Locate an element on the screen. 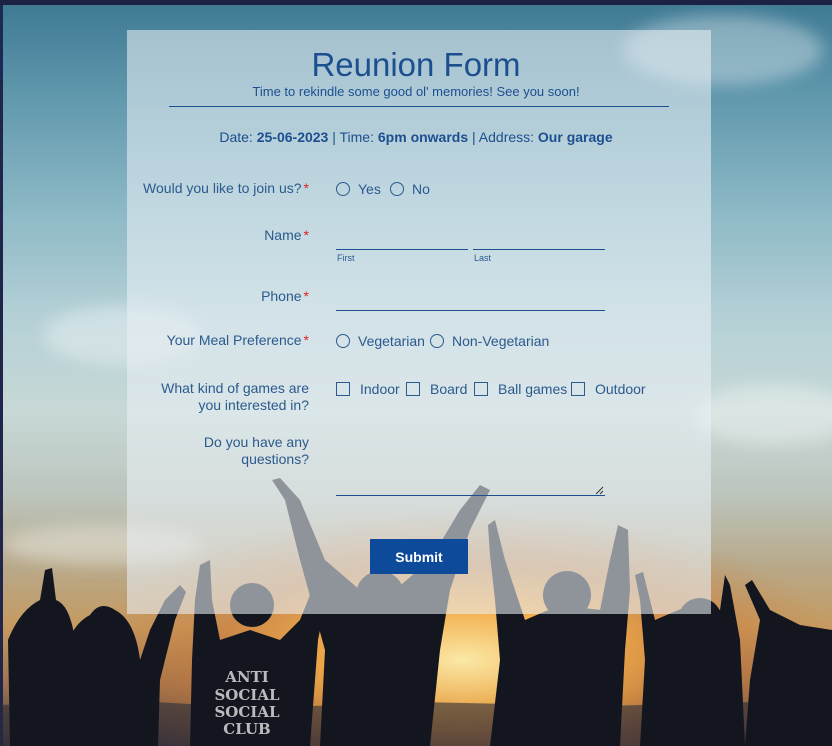  join-option-yes: Yes is located at coordinates (358, 189).